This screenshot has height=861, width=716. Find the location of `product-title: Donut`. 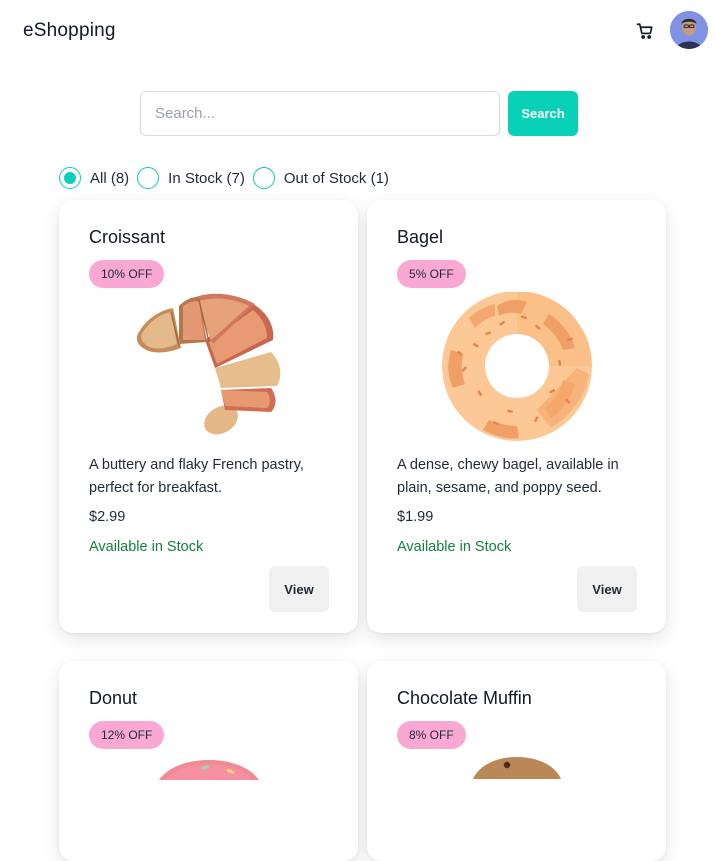

product-title: Donut is located at coordinates (113, 698).